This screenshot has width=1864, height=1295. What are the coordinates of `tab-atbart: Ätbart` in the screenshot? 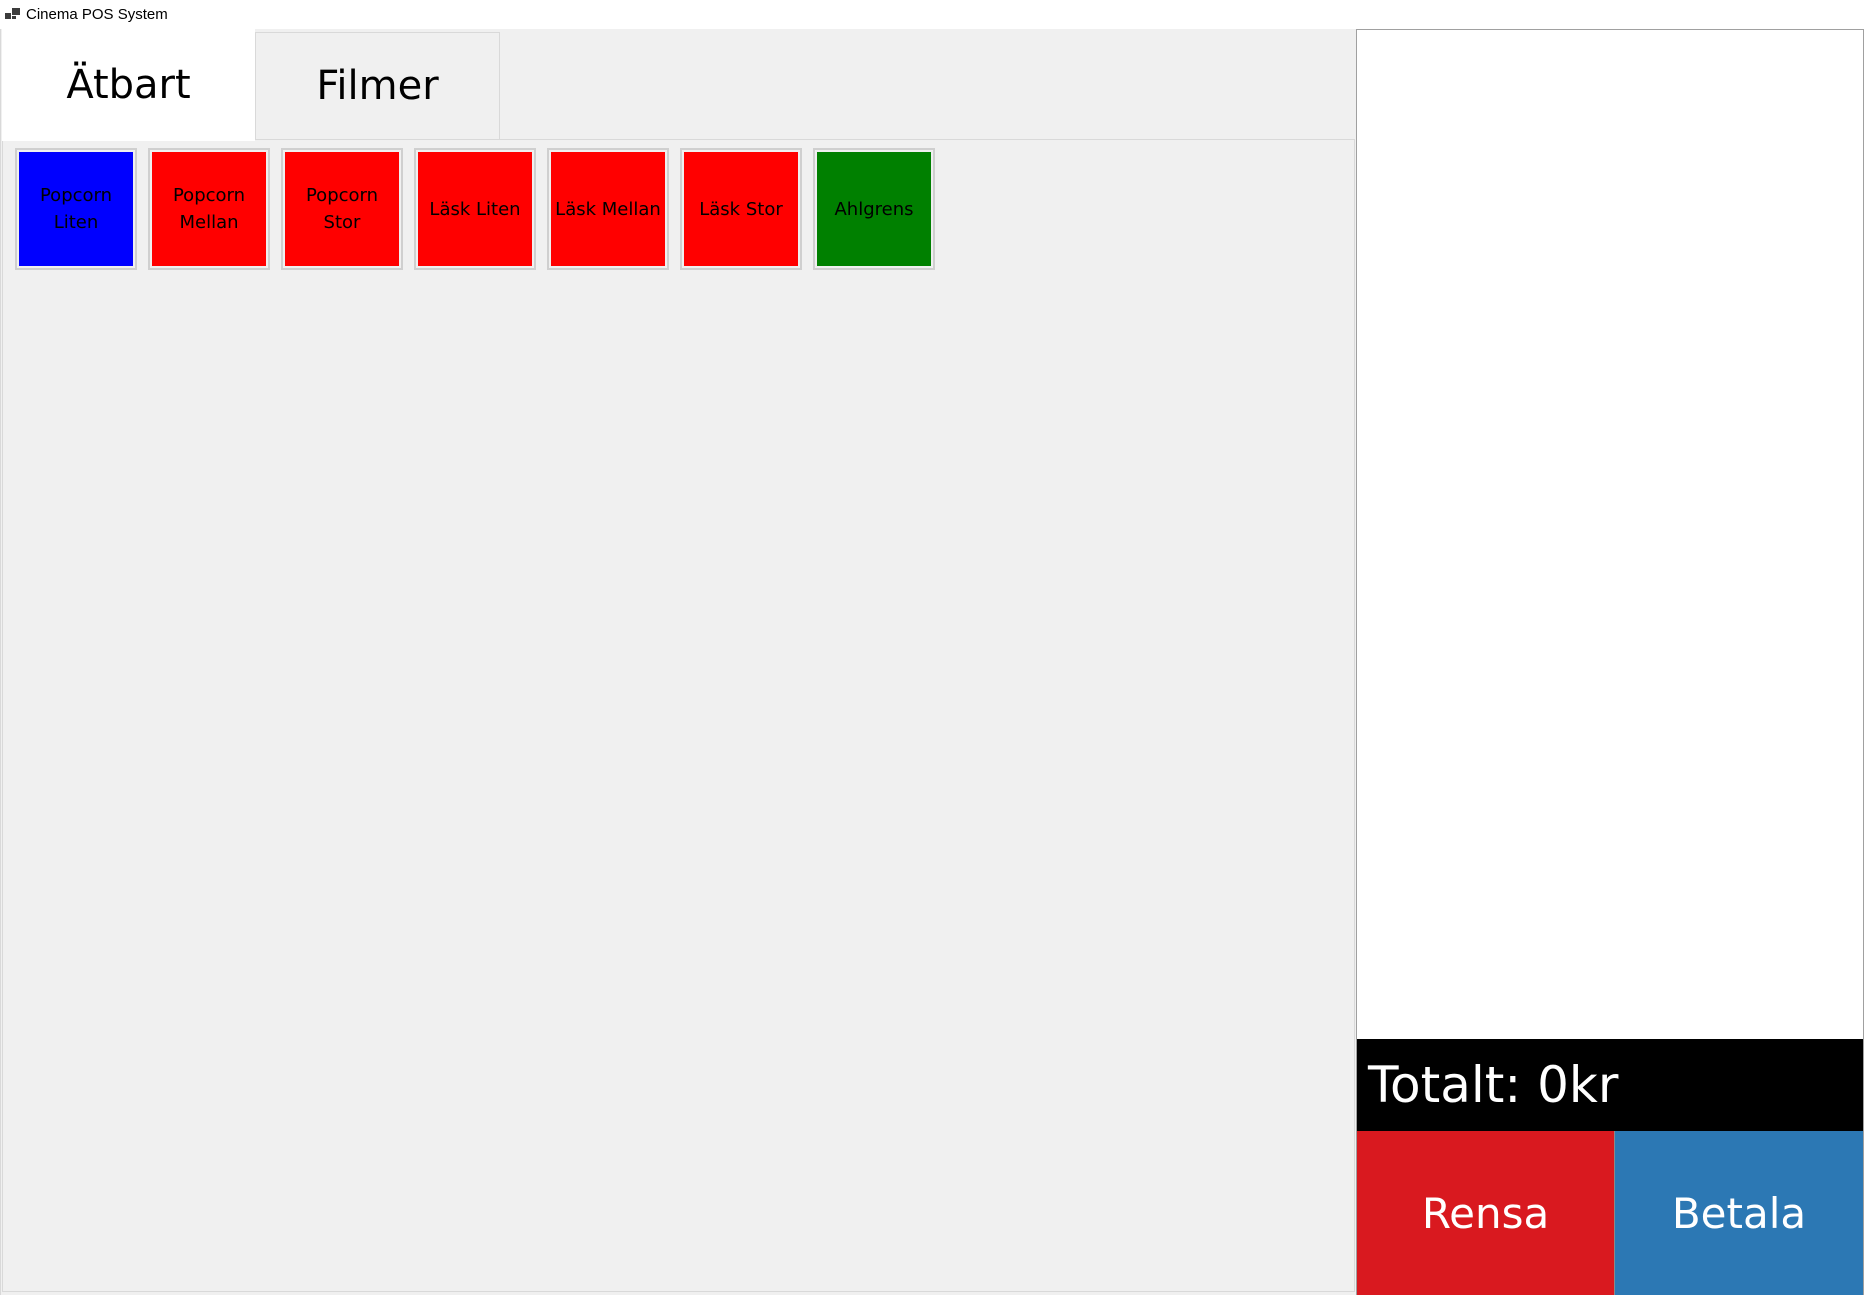 It's located at (128, 85).